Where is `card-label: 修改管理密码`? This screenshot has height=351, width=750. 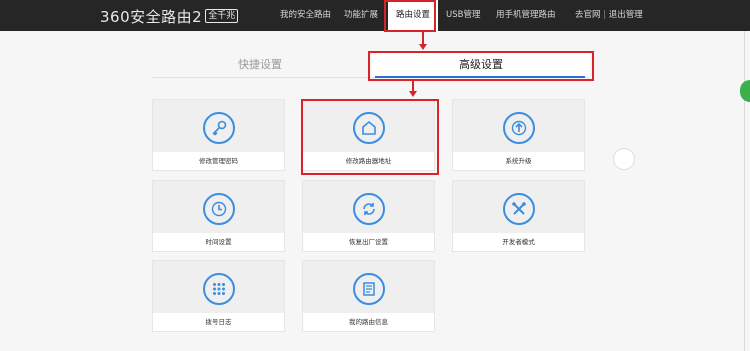 card-label: 修改管理密码 is located at coordinates (218, 161).